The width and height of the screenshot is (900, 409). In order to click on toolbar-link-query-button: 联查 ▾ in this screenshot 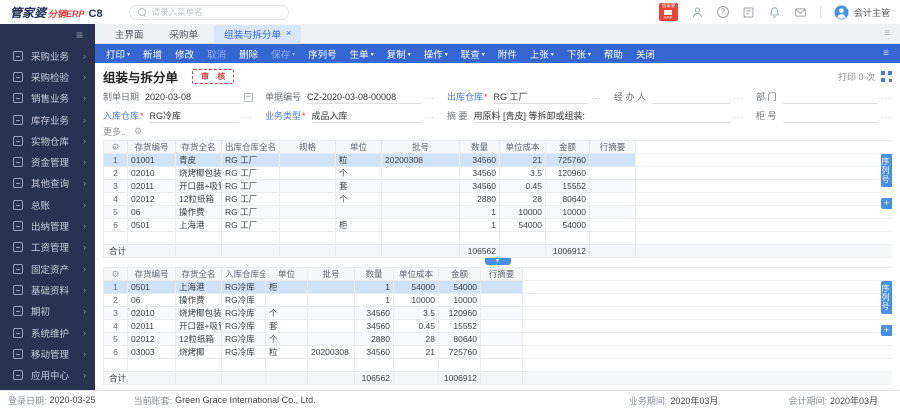, I will do `click(473, 54)`.